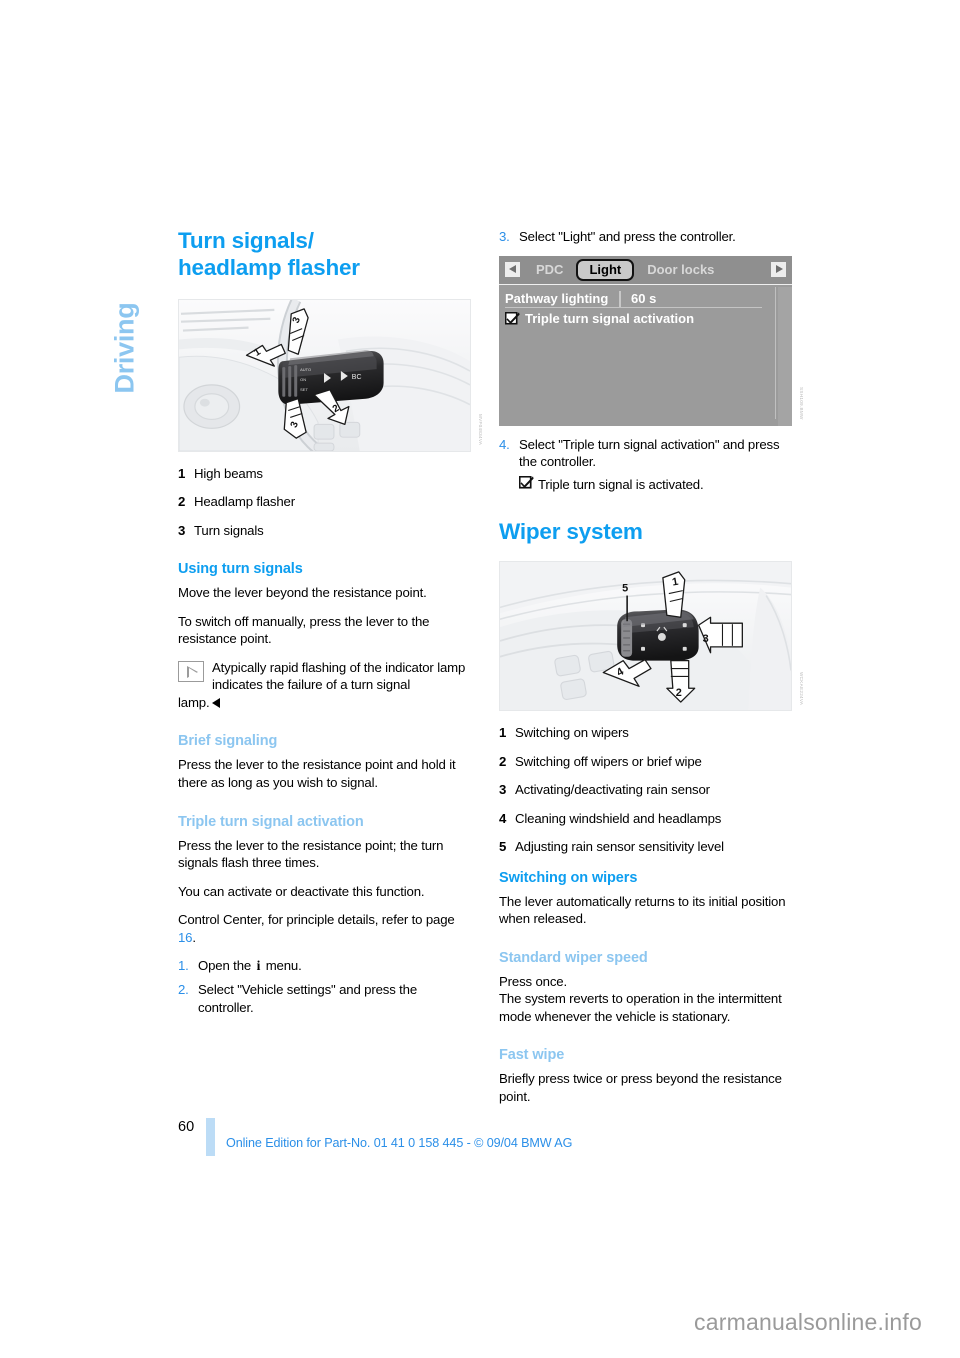  I want to click on tab-pdc: PDC, so click(549, 269).